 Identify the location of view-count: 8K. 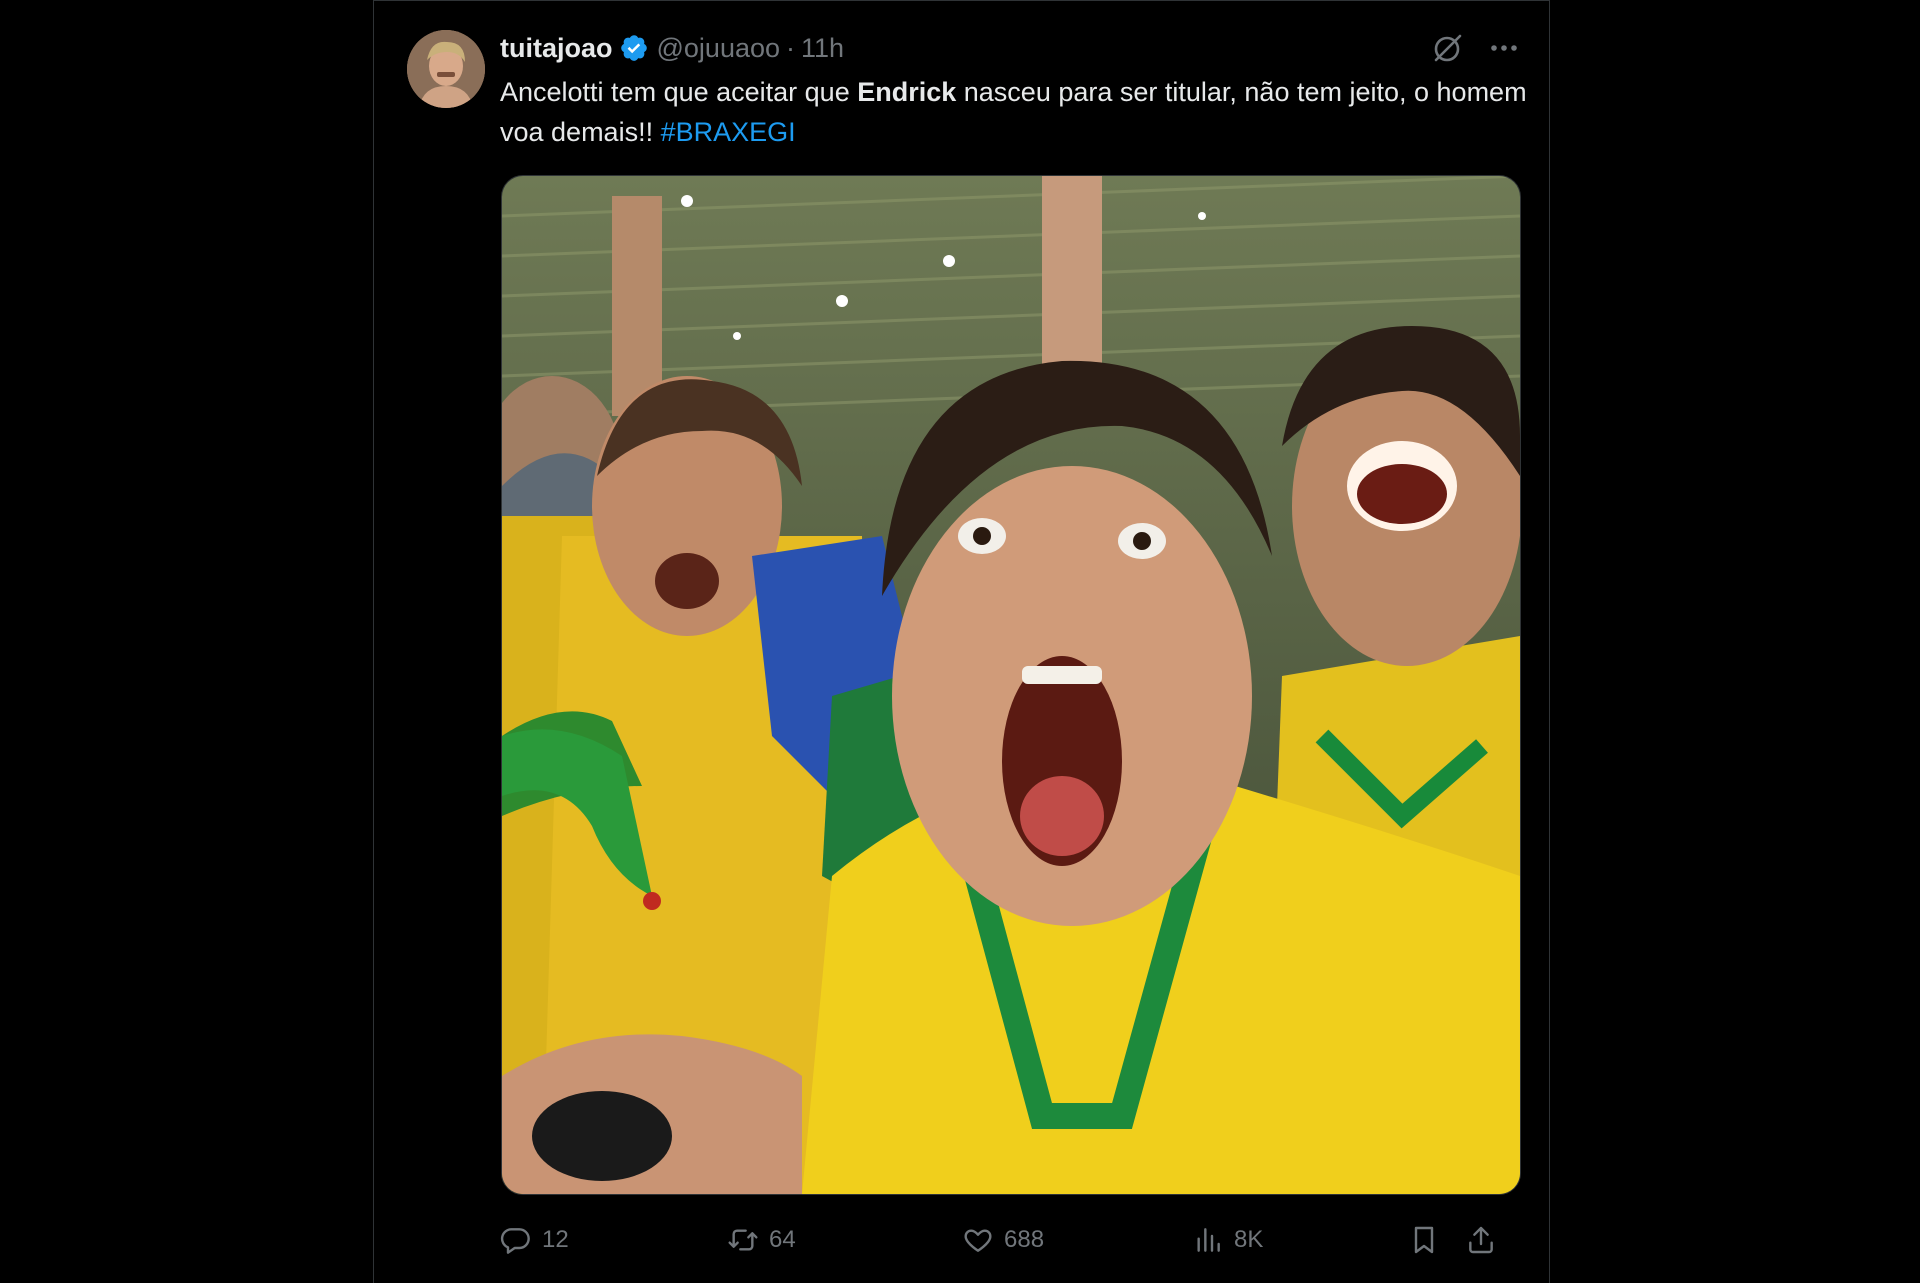
(1249, 1239).